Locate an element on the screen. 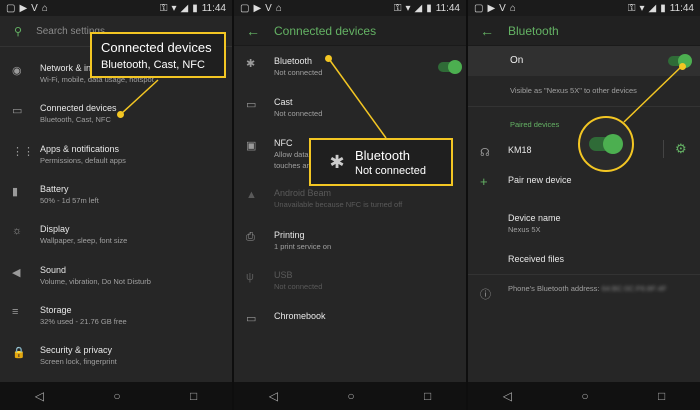 The height and width of the screenshot is (410, 700). settings-item-subtitle: Volume, vibration, Do Not Disturb is located at coordinates (95, 281).